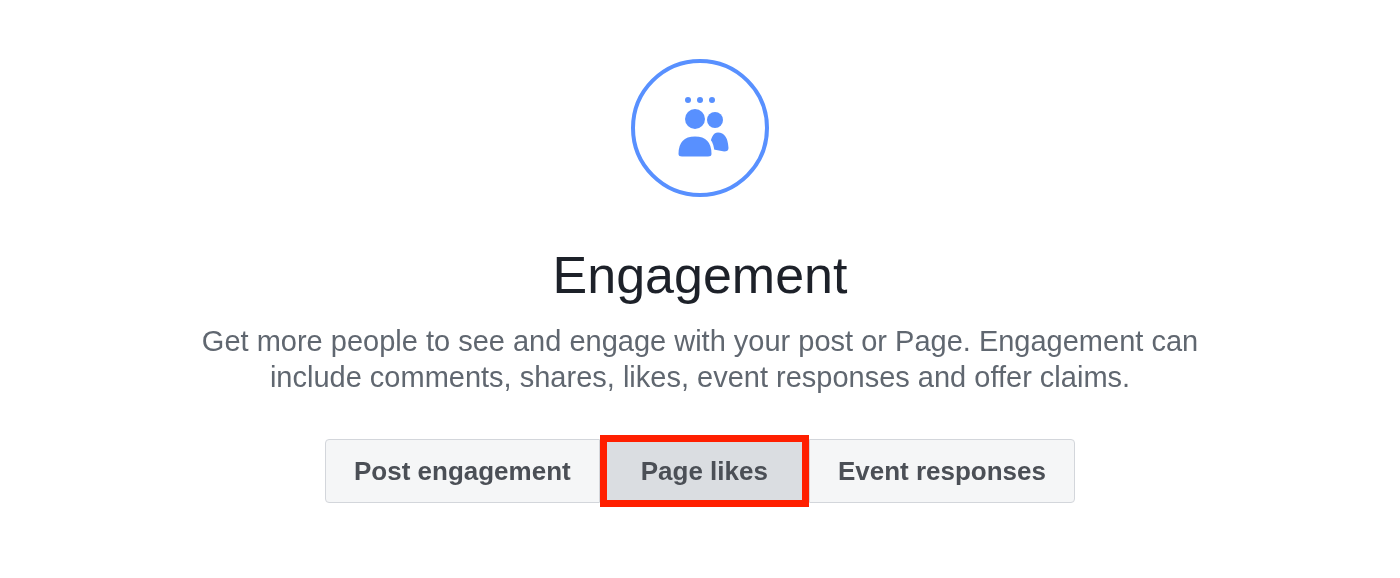  Describe the element at coordinates (704, 471) in the screenshot. I see `objective-option: Page likes` at that location.